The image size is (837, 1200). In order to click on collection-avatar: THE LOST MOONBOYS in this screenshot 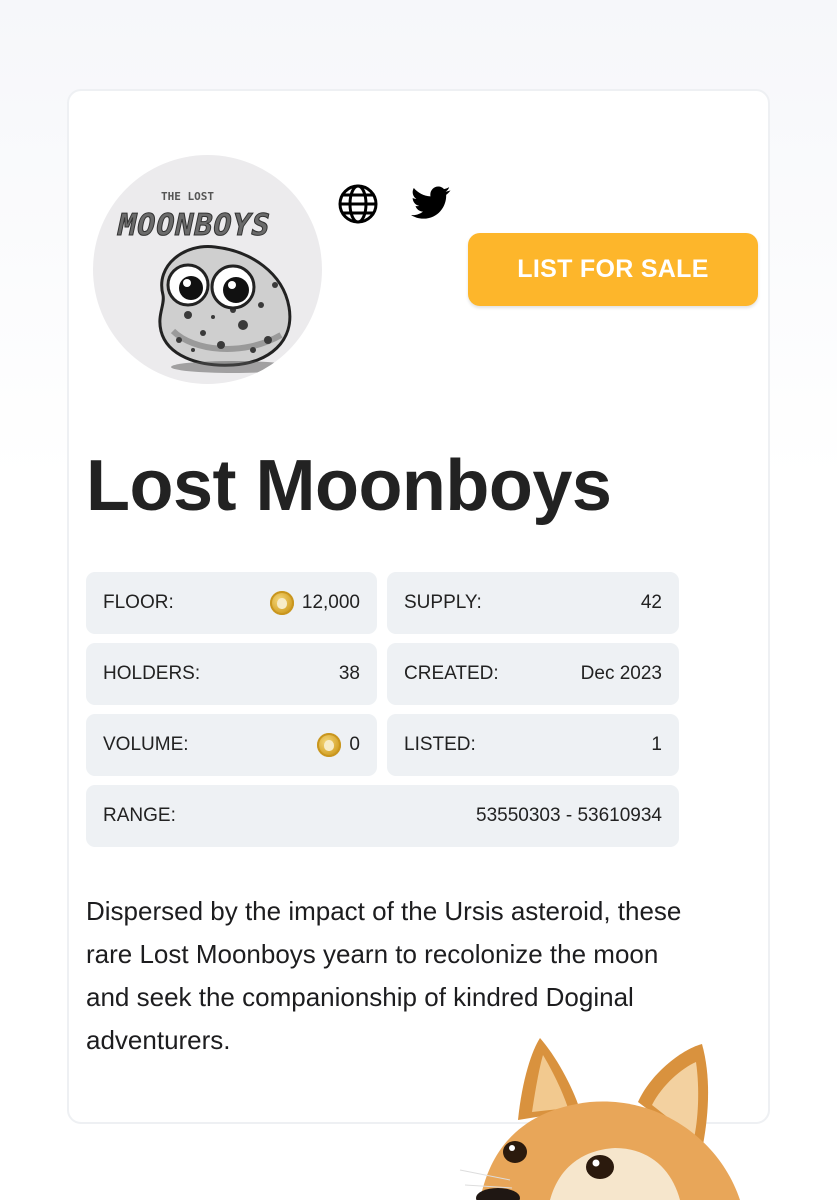, I will do `click(207, 269)`.